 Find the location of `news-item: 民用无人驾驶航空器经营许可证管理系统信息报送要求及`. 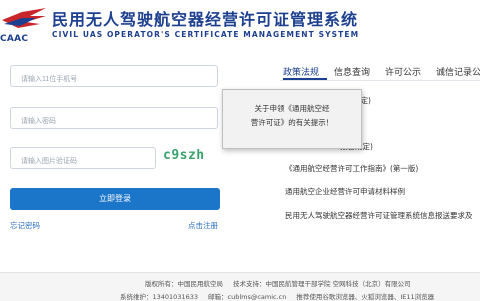

news-item: 民用无人驾驶航空器经营许可证管理系统信息报送要求及 is located at coordinates (379, 215).